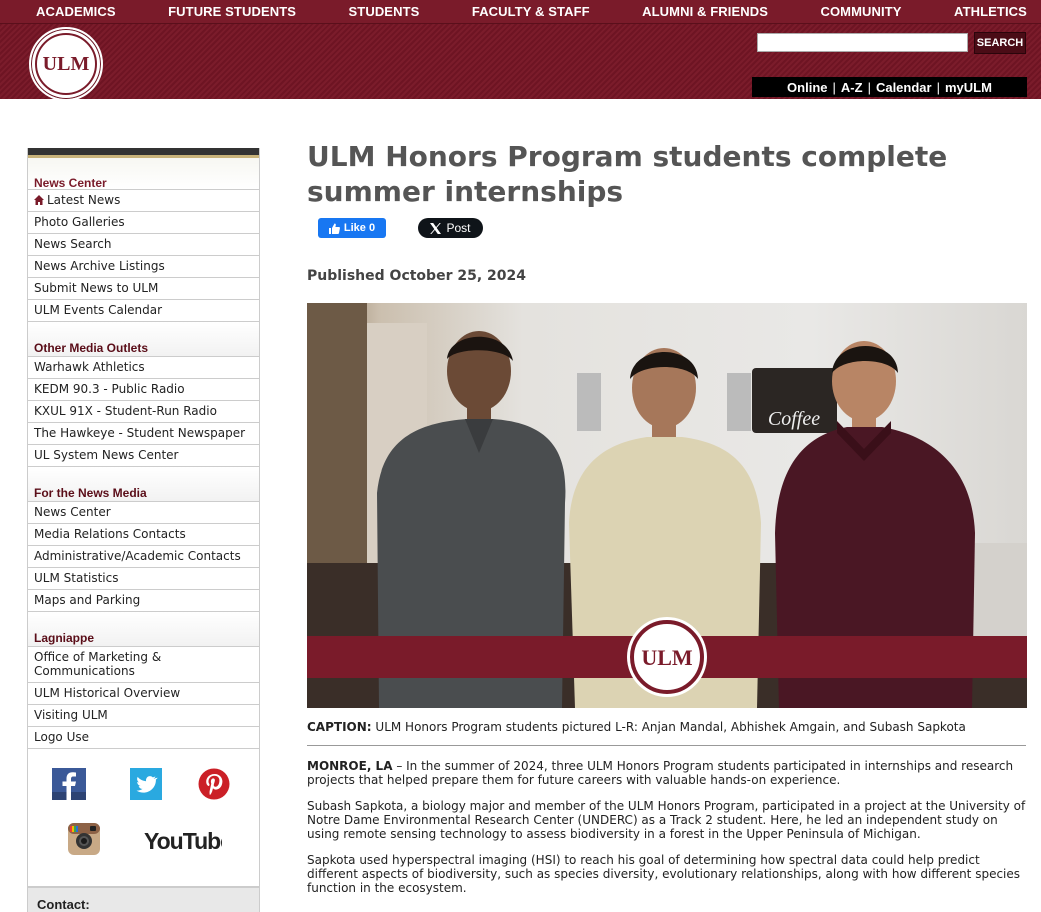  What do you see at coordinates (143, 174) in the screenshot?
I see `section-title-news-center: News Center` at bounding box center [143, 174].